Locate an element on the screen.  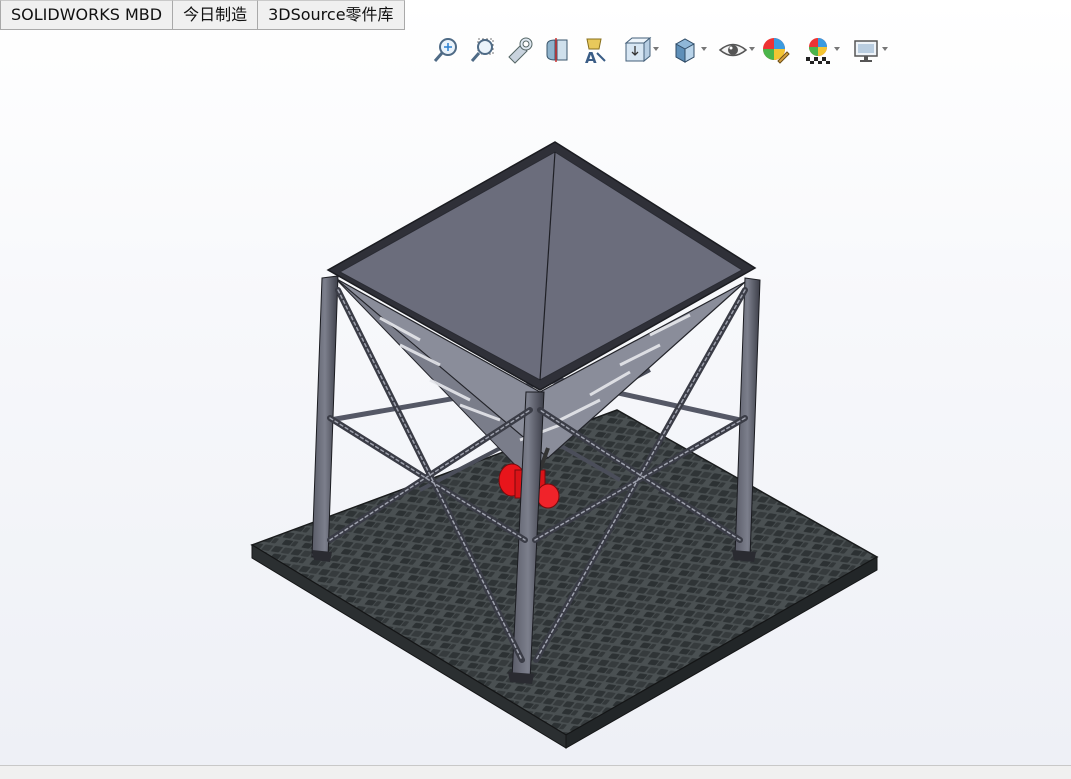
hide-show-items-button is located at coordinates (733, 50).